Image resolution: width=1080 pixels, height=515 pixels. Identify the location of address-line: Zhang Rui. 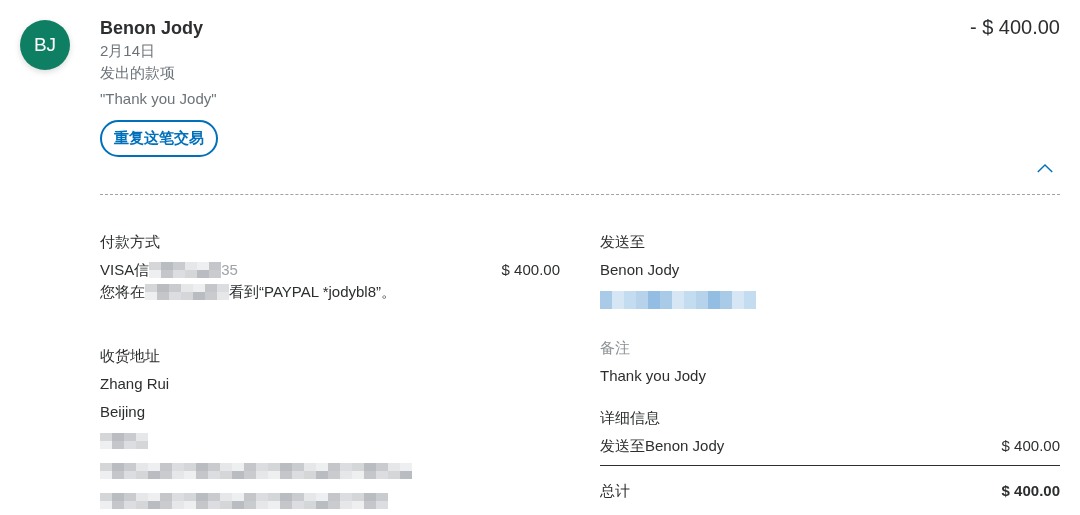
(135, 384).